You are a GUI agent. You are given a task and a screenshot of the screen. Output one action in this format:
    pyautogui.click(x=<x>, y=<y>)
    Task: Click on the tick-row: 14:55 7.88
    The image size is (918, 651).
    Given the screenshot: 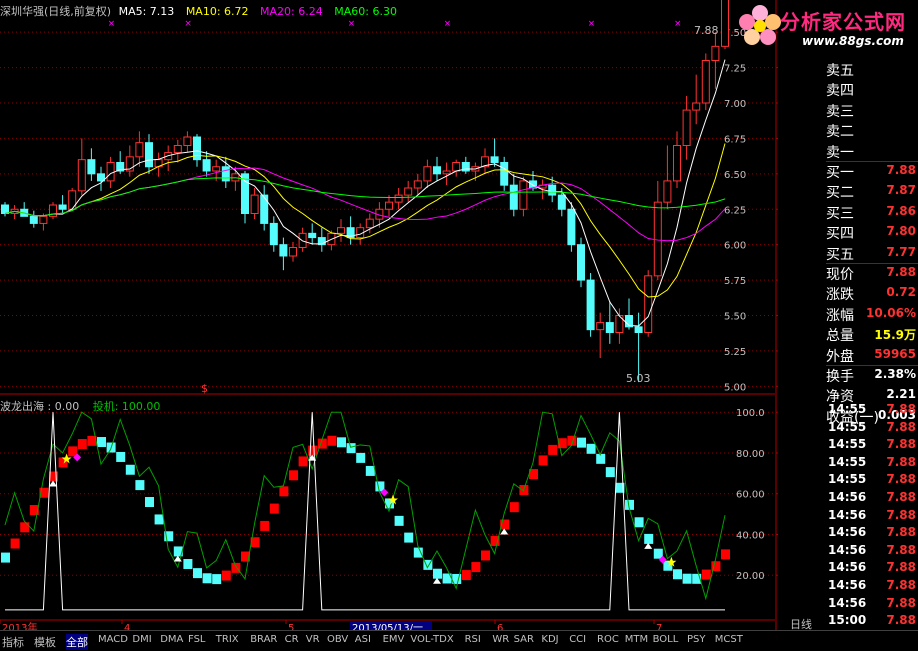 What is the action you would take?
    pyautogui.click(x=872, y=429)
    